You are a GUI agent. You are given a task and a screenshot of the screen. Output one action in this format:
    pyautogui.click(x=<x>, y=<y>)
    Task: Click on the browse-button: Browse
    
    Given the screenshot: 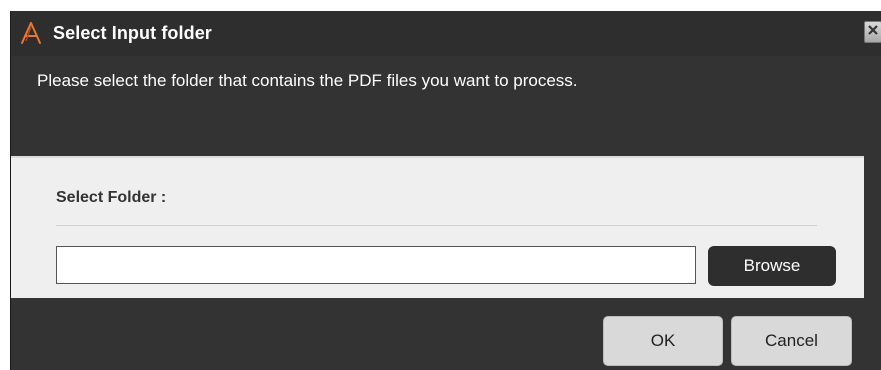 What is the action you would take?
    pyautogui.click(x=772, y=266)
    